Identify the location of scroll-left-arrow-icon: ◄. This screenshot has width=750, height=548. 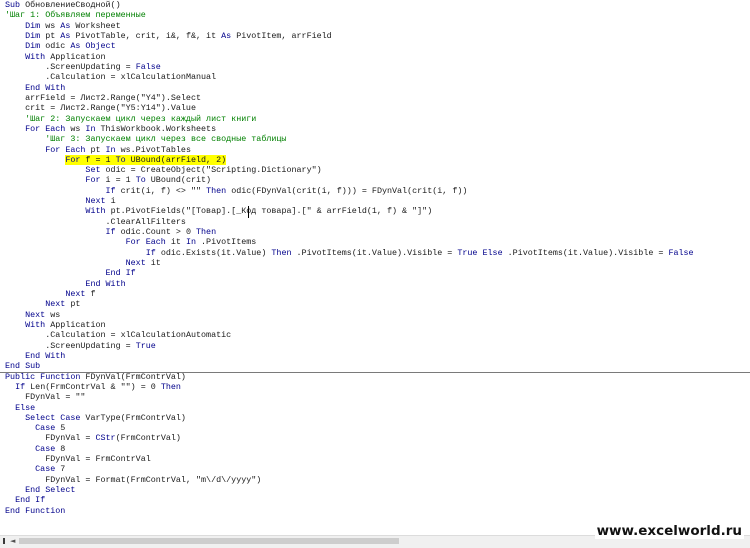
(14, 541).